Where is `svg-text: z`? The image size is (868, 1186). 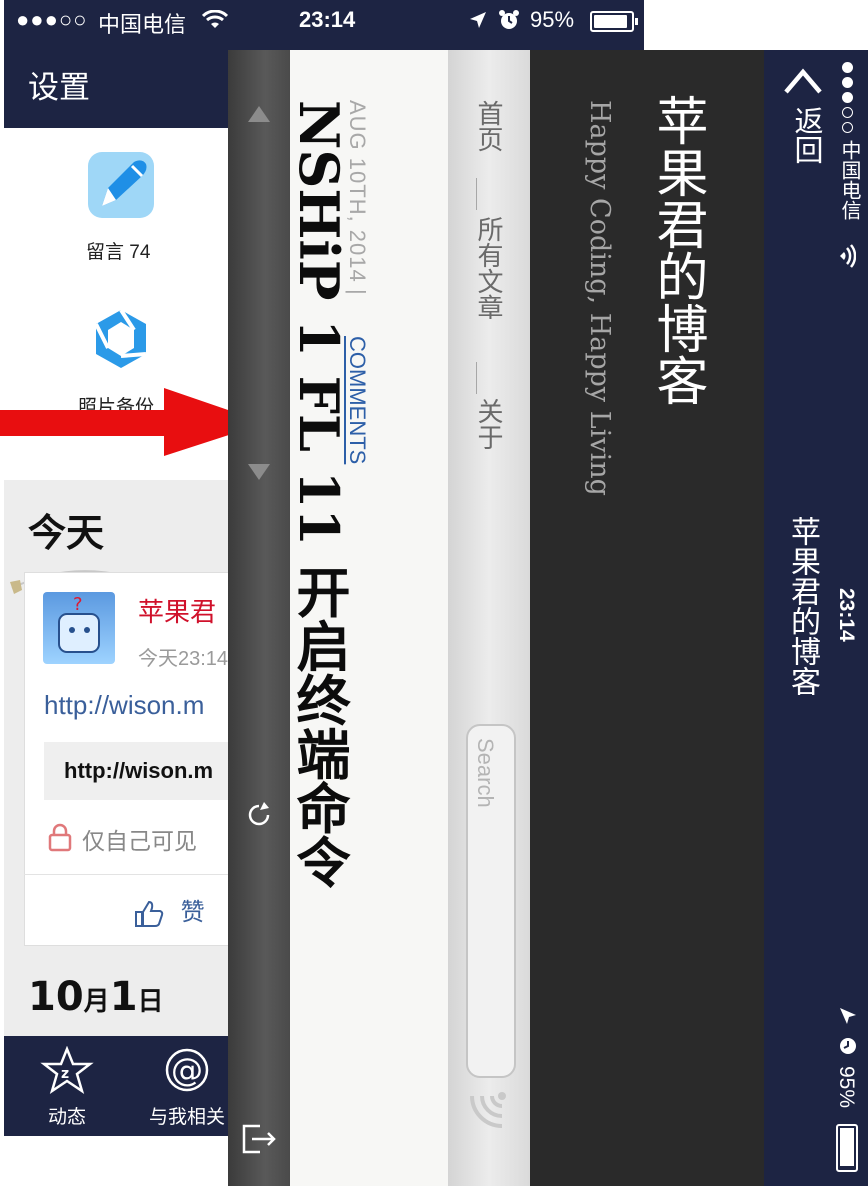
svg-text: z is located at coordinates (65, 1074).